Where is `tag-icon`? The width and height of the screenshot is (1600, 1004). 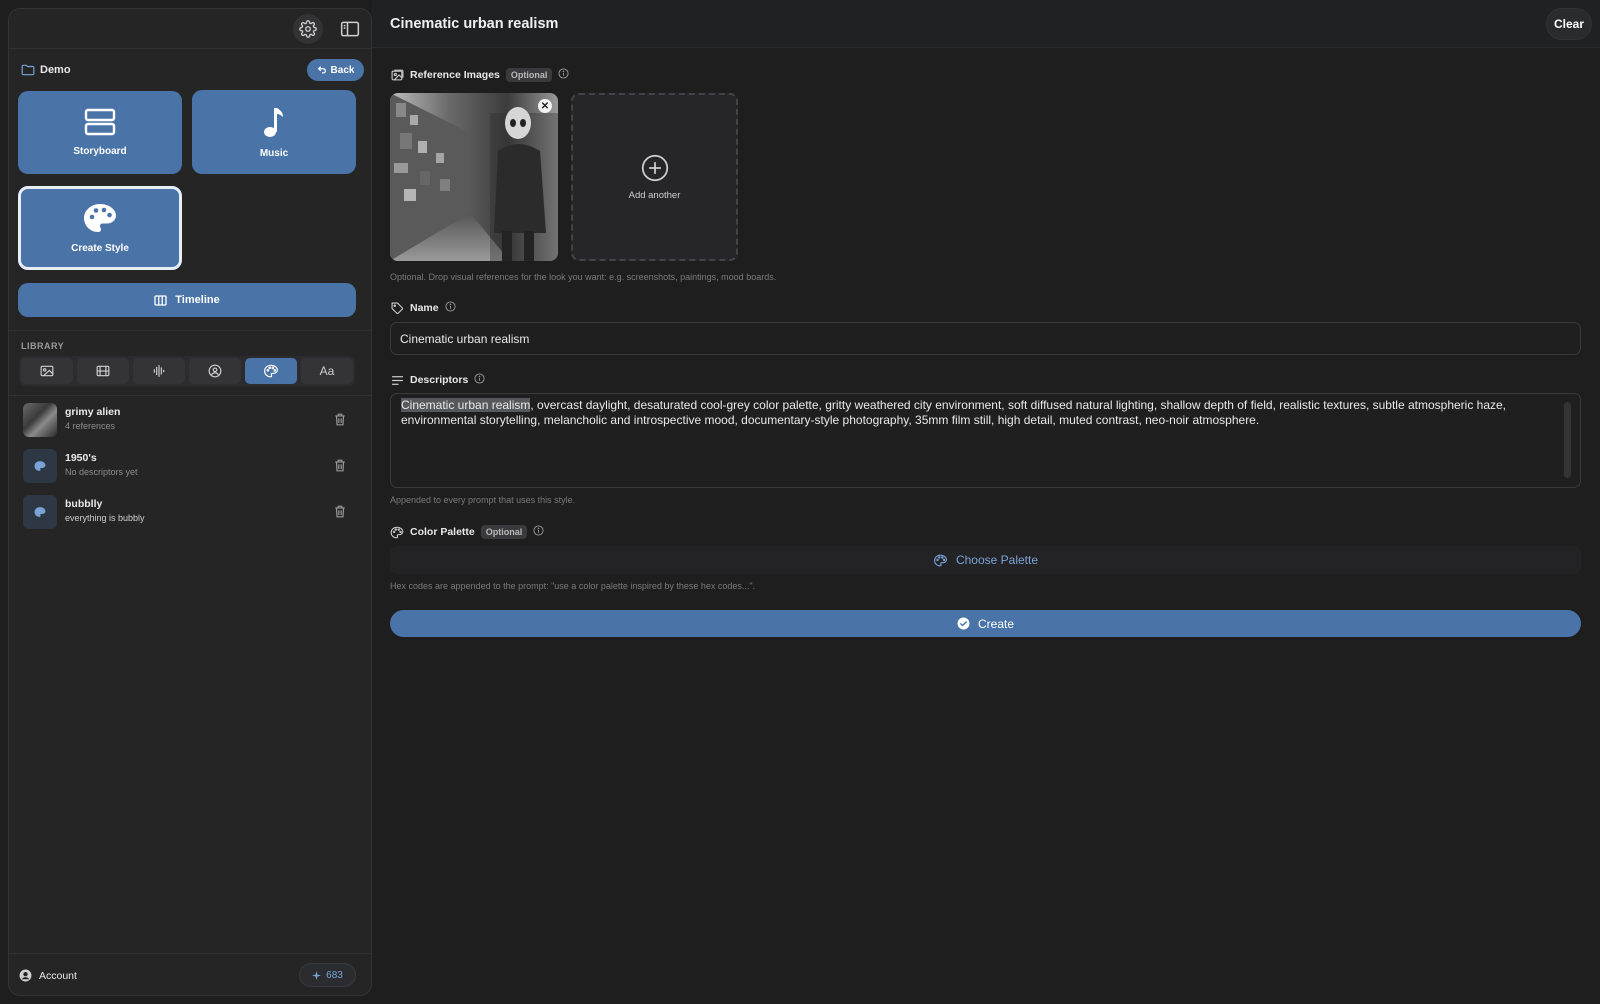
tag-icon is located at coordinates (397, 308).